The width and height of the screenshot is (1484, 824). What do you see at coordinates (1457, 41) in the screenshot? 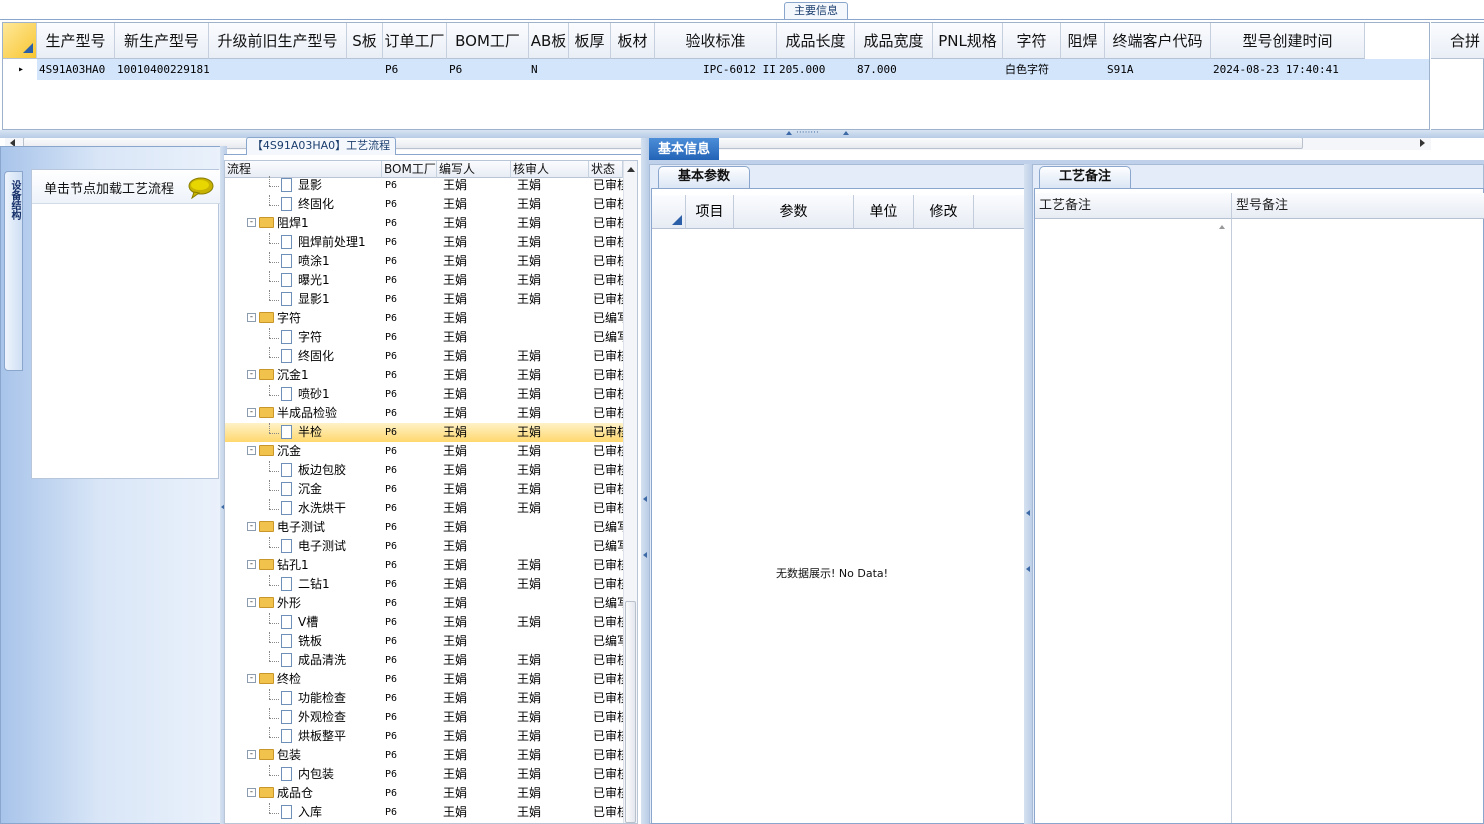
I see `column-header-merge: 合拼` at bounding box center [1457, 41].